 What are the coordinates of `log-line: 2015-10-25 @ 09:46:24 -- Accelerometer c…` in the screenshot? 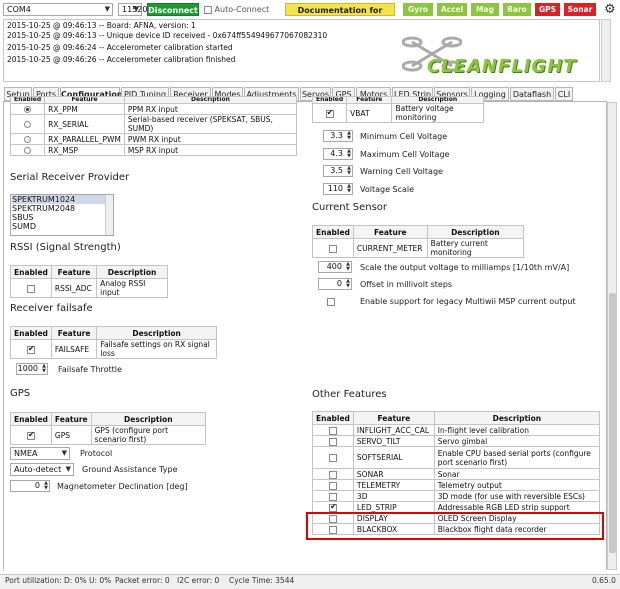 It's located at (120, 47).